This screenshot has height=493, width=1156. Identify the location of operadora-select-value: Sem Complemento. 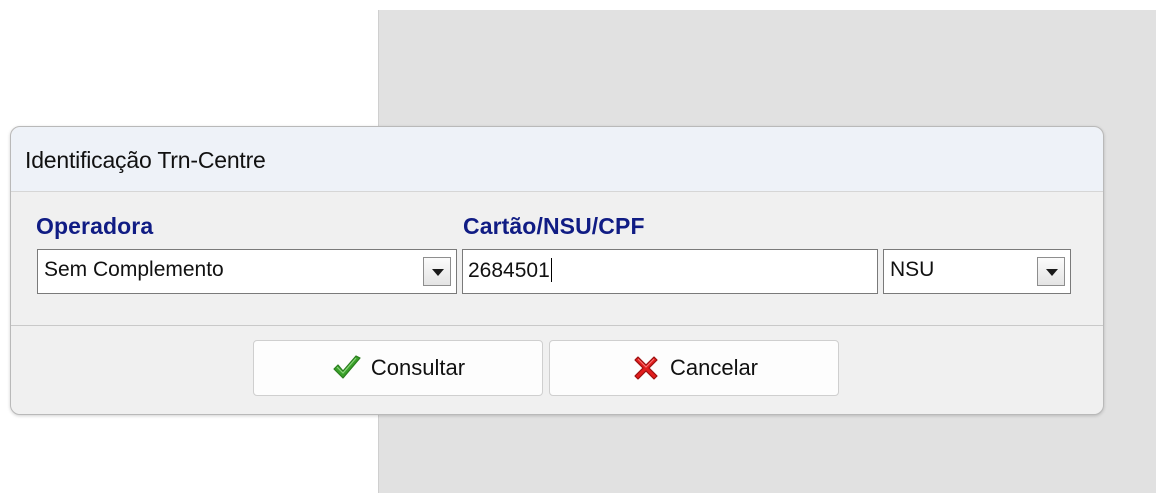
(134, 269).